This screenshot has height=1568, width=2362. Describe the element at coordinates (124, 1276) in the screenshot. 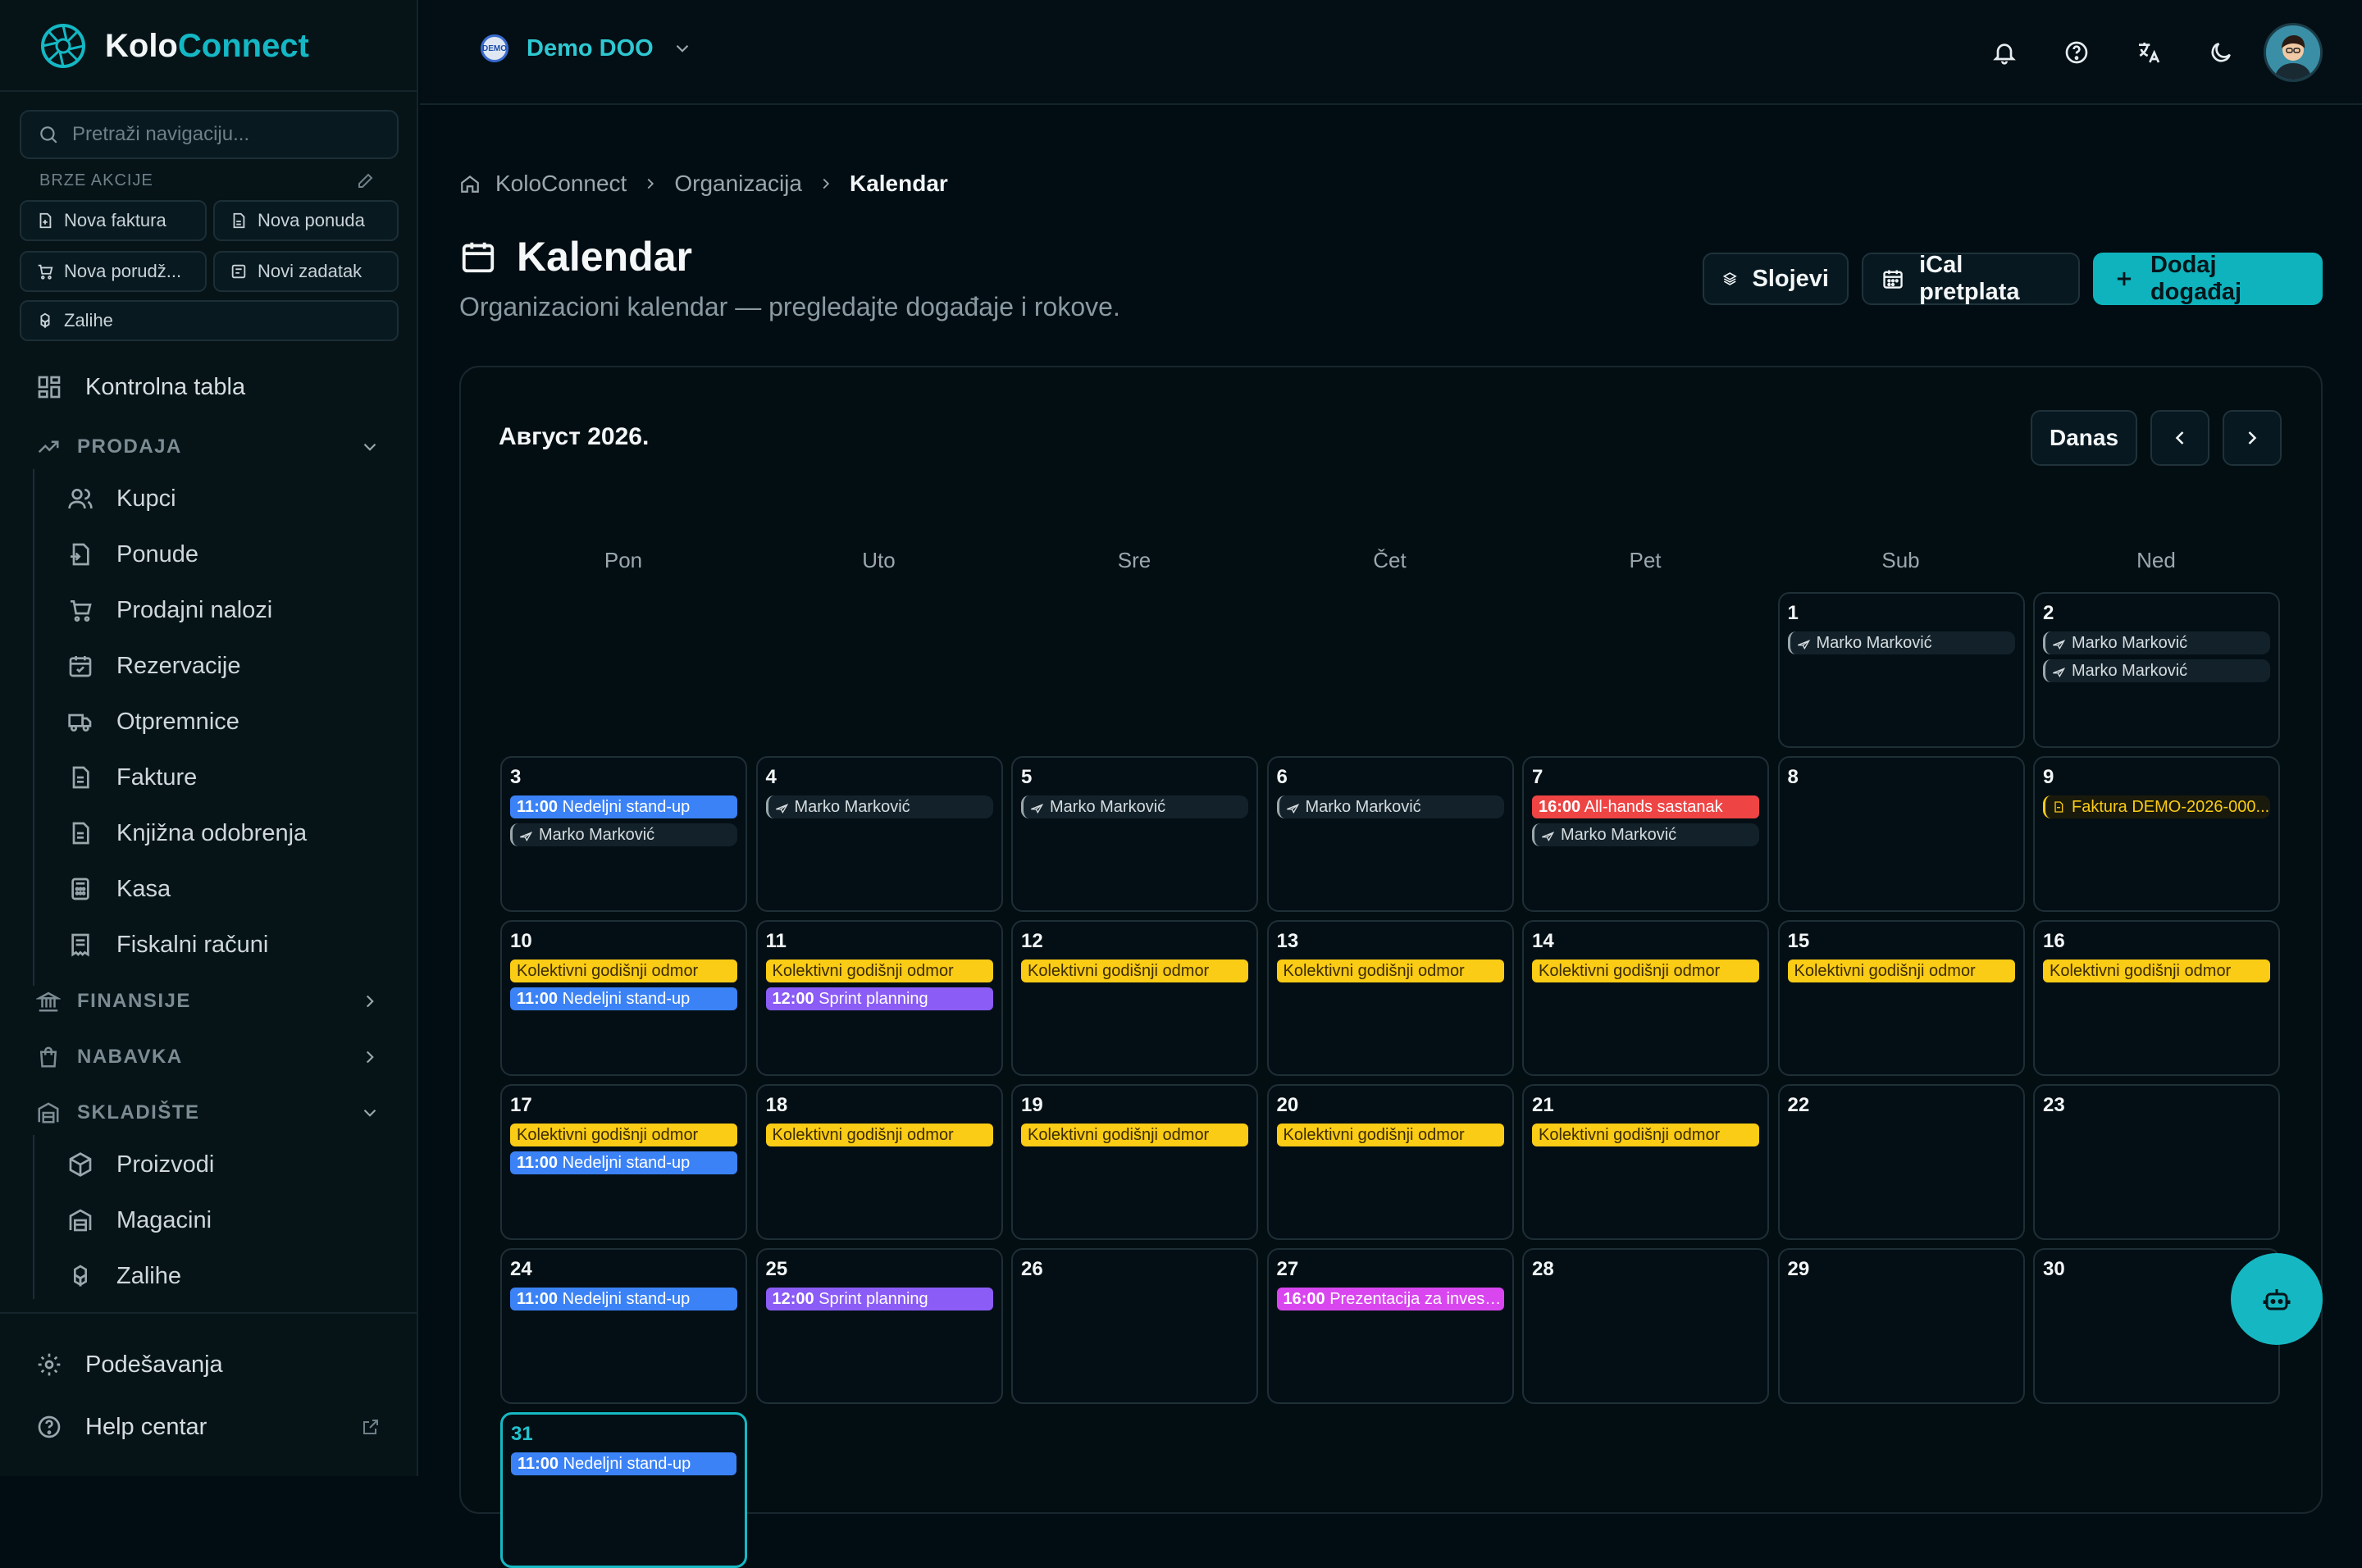

I see `sidebar-item-zalihe: Zalihe` at that location.